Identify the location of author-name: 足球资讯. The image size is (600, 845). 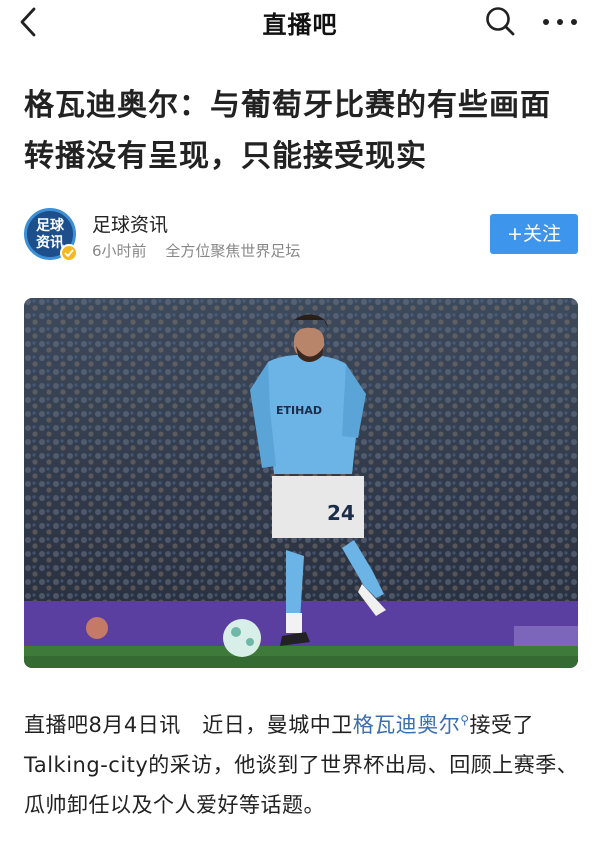
(130, 223).